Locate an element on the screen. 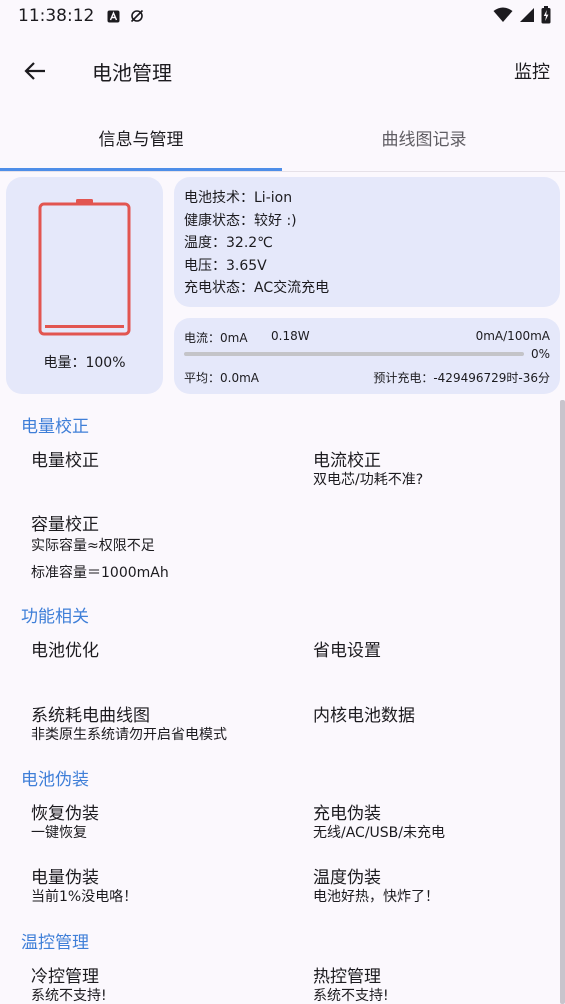 The height and width of the screenshot is (1004, 565). average-current: 平均：0.0mA is located at coordinates (221, 378).